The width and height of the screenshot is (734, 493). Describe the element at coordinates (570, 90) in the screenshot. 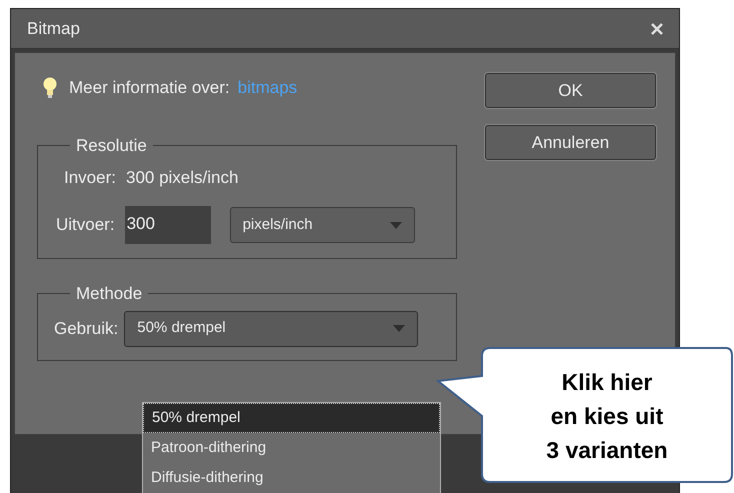

I see `dialog-button: OK` at that location.